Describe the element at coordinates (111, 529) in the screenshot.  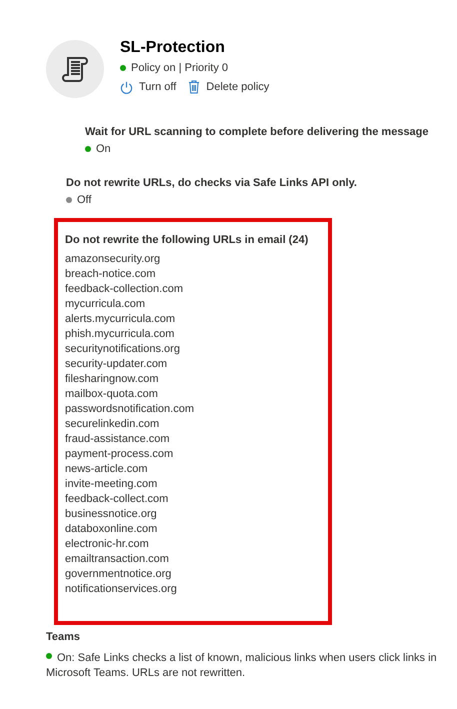
I see `url-item: databoxonline.com` at that location.